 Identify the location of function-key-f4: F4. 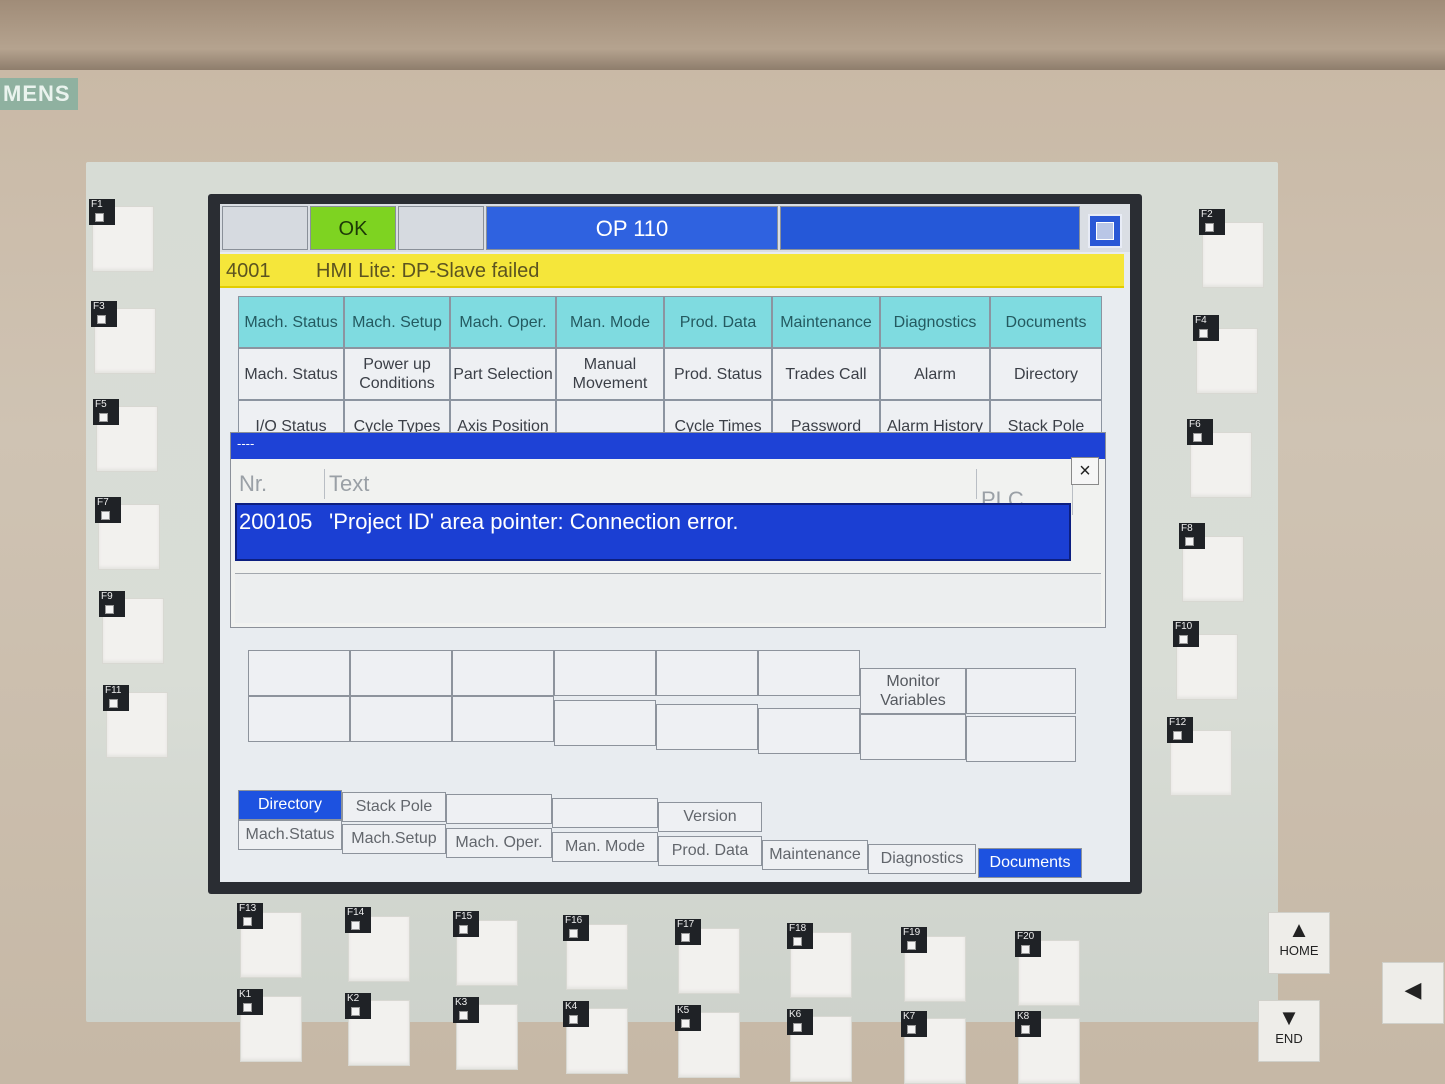
(1225, 354).